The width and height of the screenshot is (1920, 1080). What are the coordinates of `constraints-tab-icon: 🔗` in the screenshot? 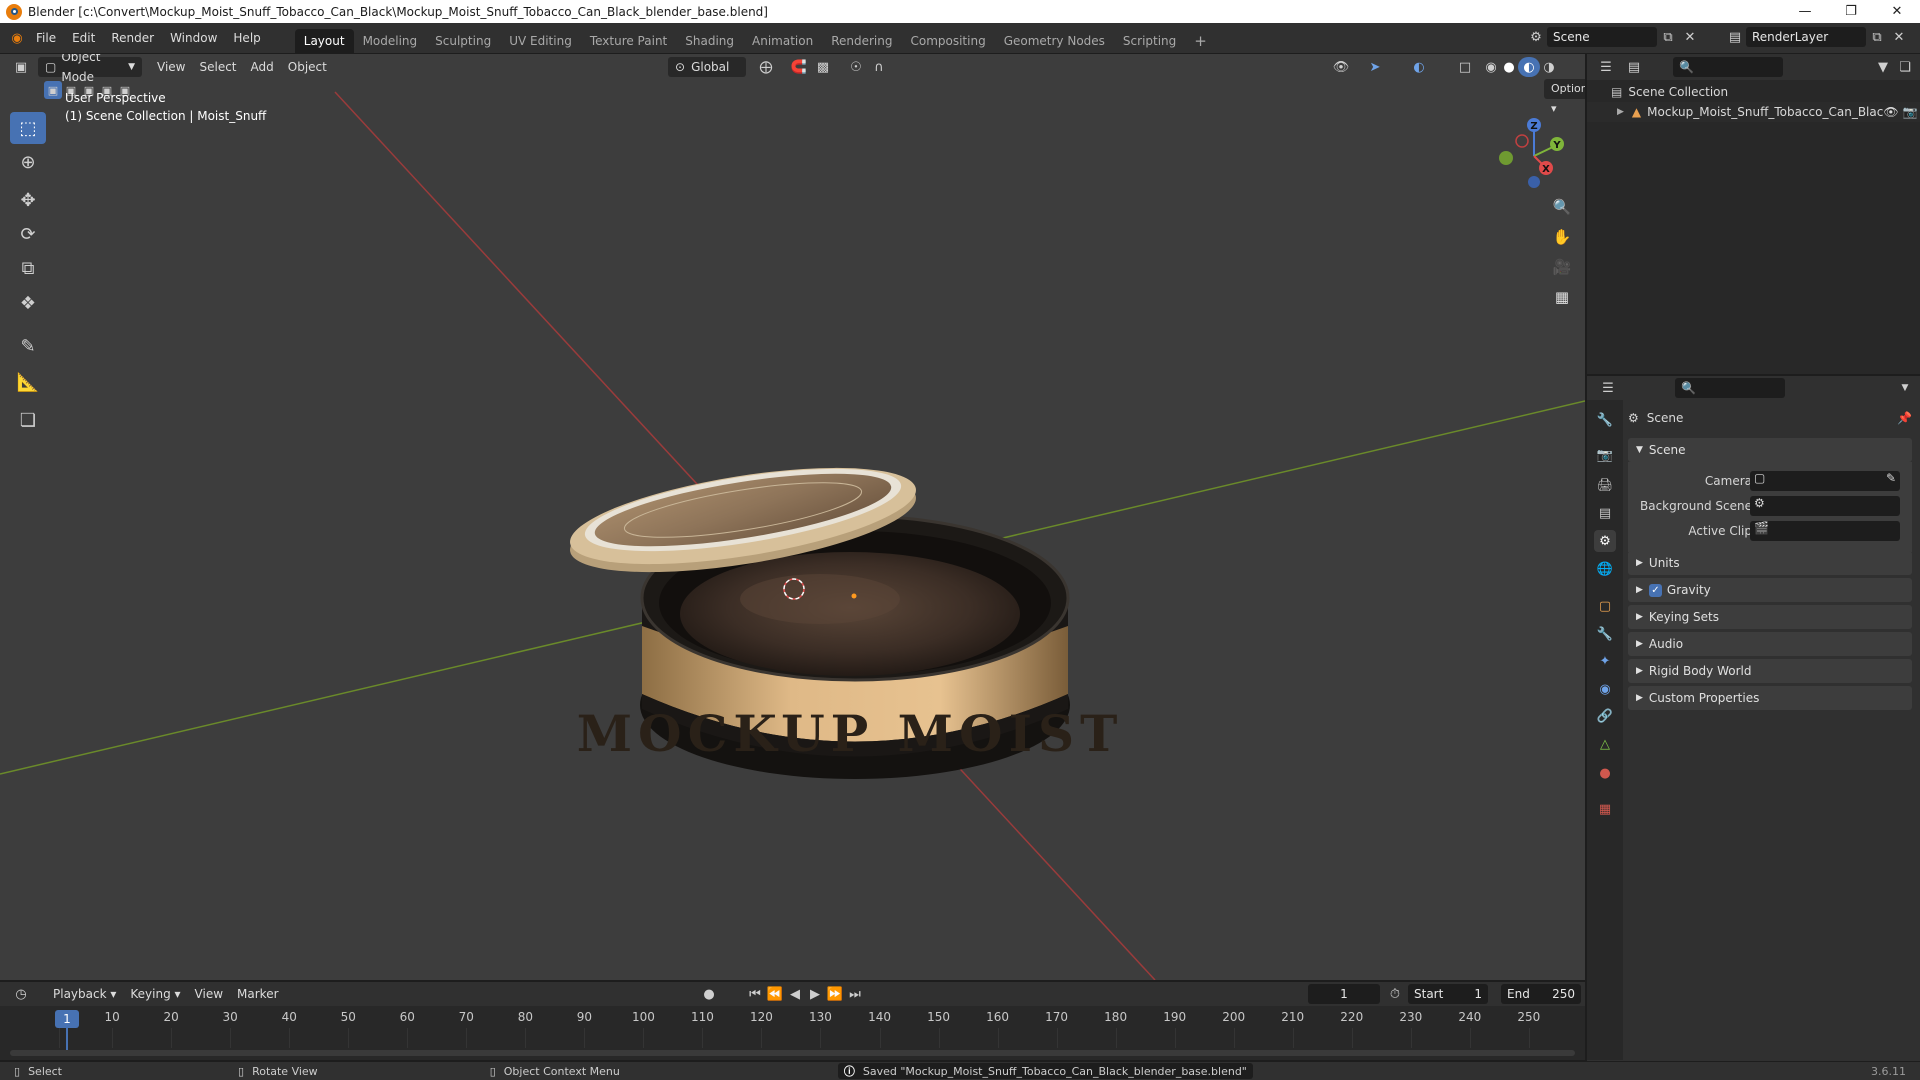 It's located at (1605, 716).